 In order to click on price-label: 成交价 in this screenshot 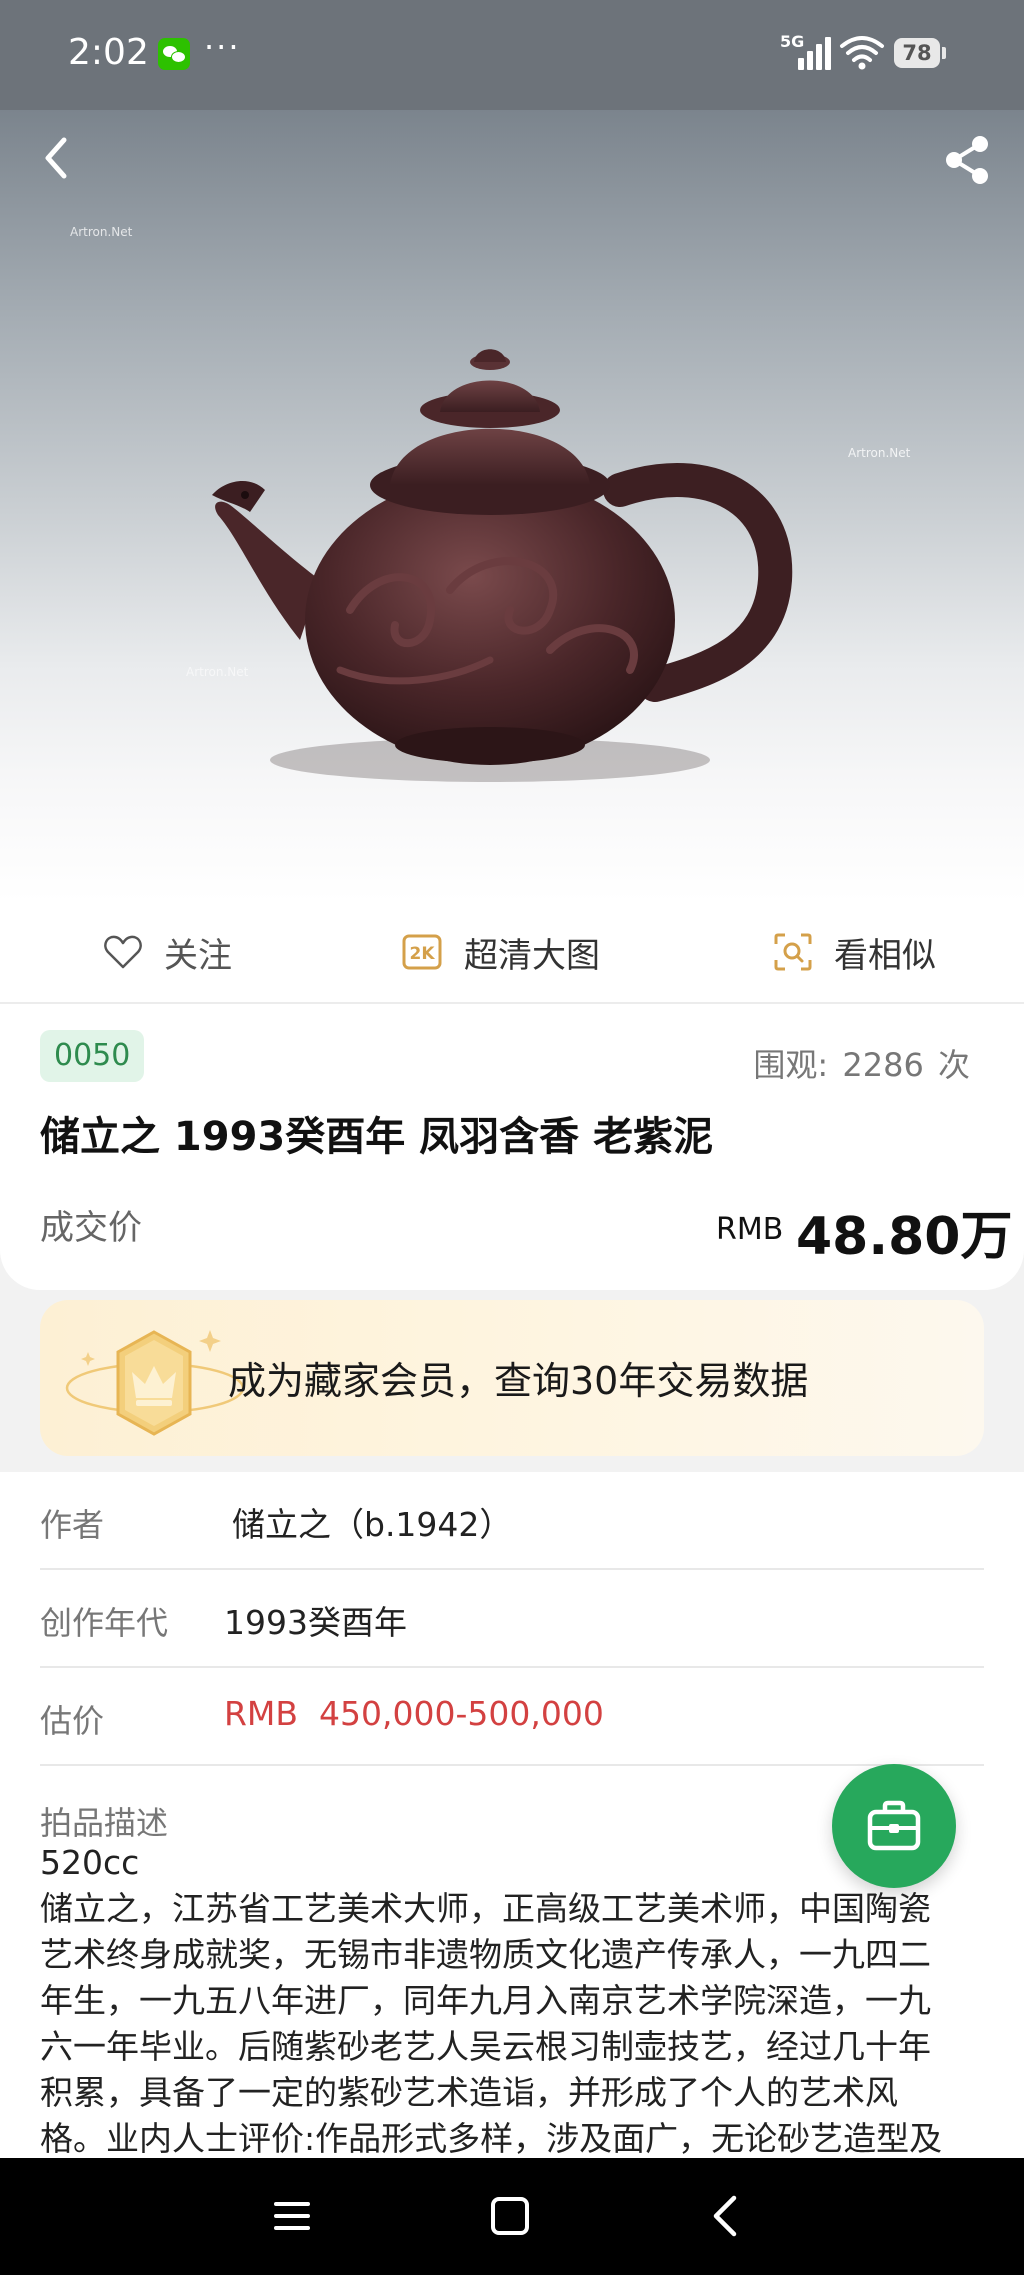, I will do `click(91, 1228)`.